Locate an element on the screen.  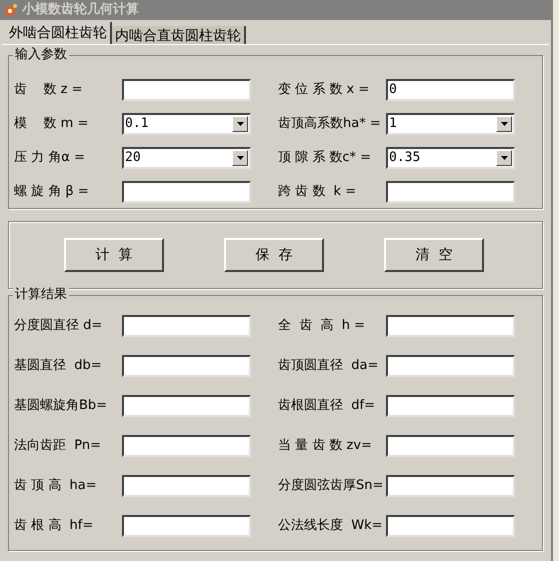
field-label: 齿顶高系数ha* = is located at coordinates (330, 124).